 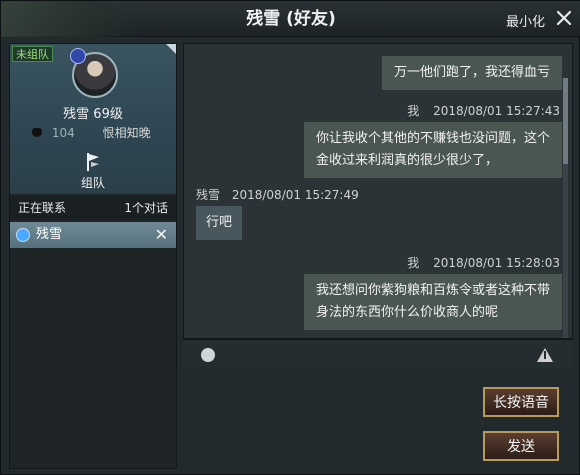 I want to click on contacts-header: 正在联系 1个对话, so click(x=93, y=208).